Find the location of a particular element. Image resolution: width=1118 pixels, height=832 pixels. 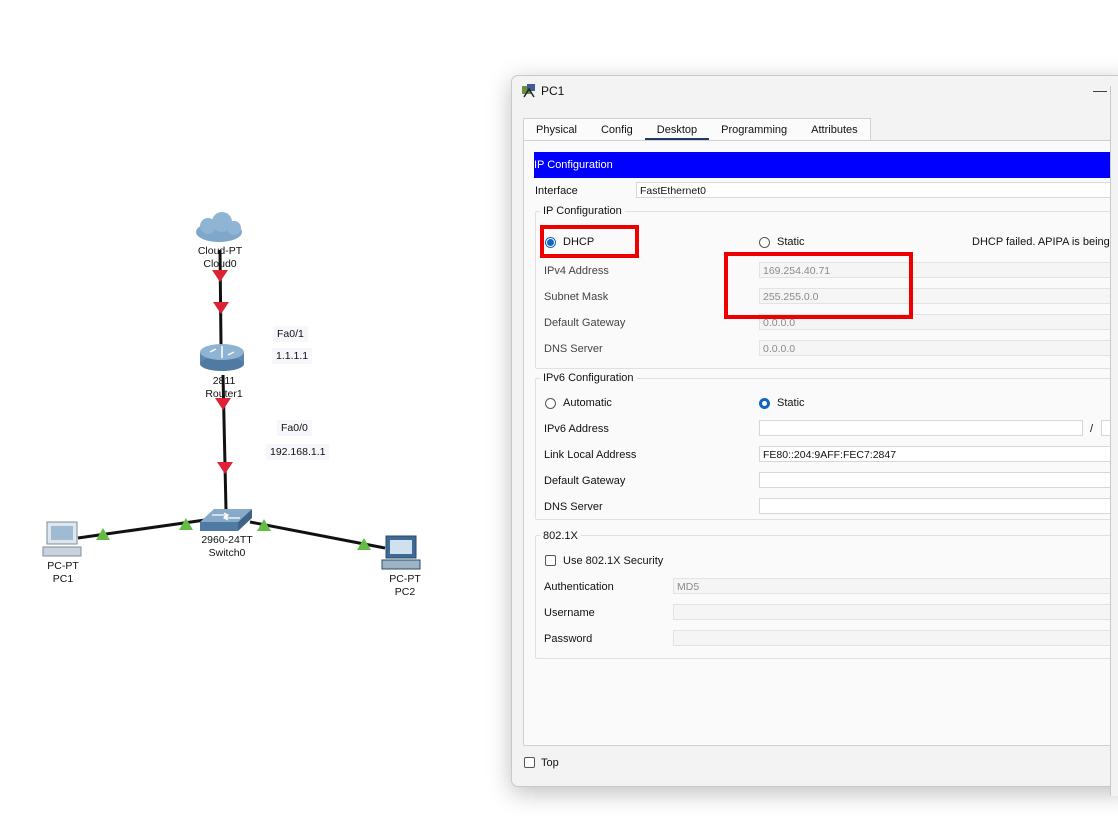

device-type-label: 2811 is located at coordinates (224, 381).